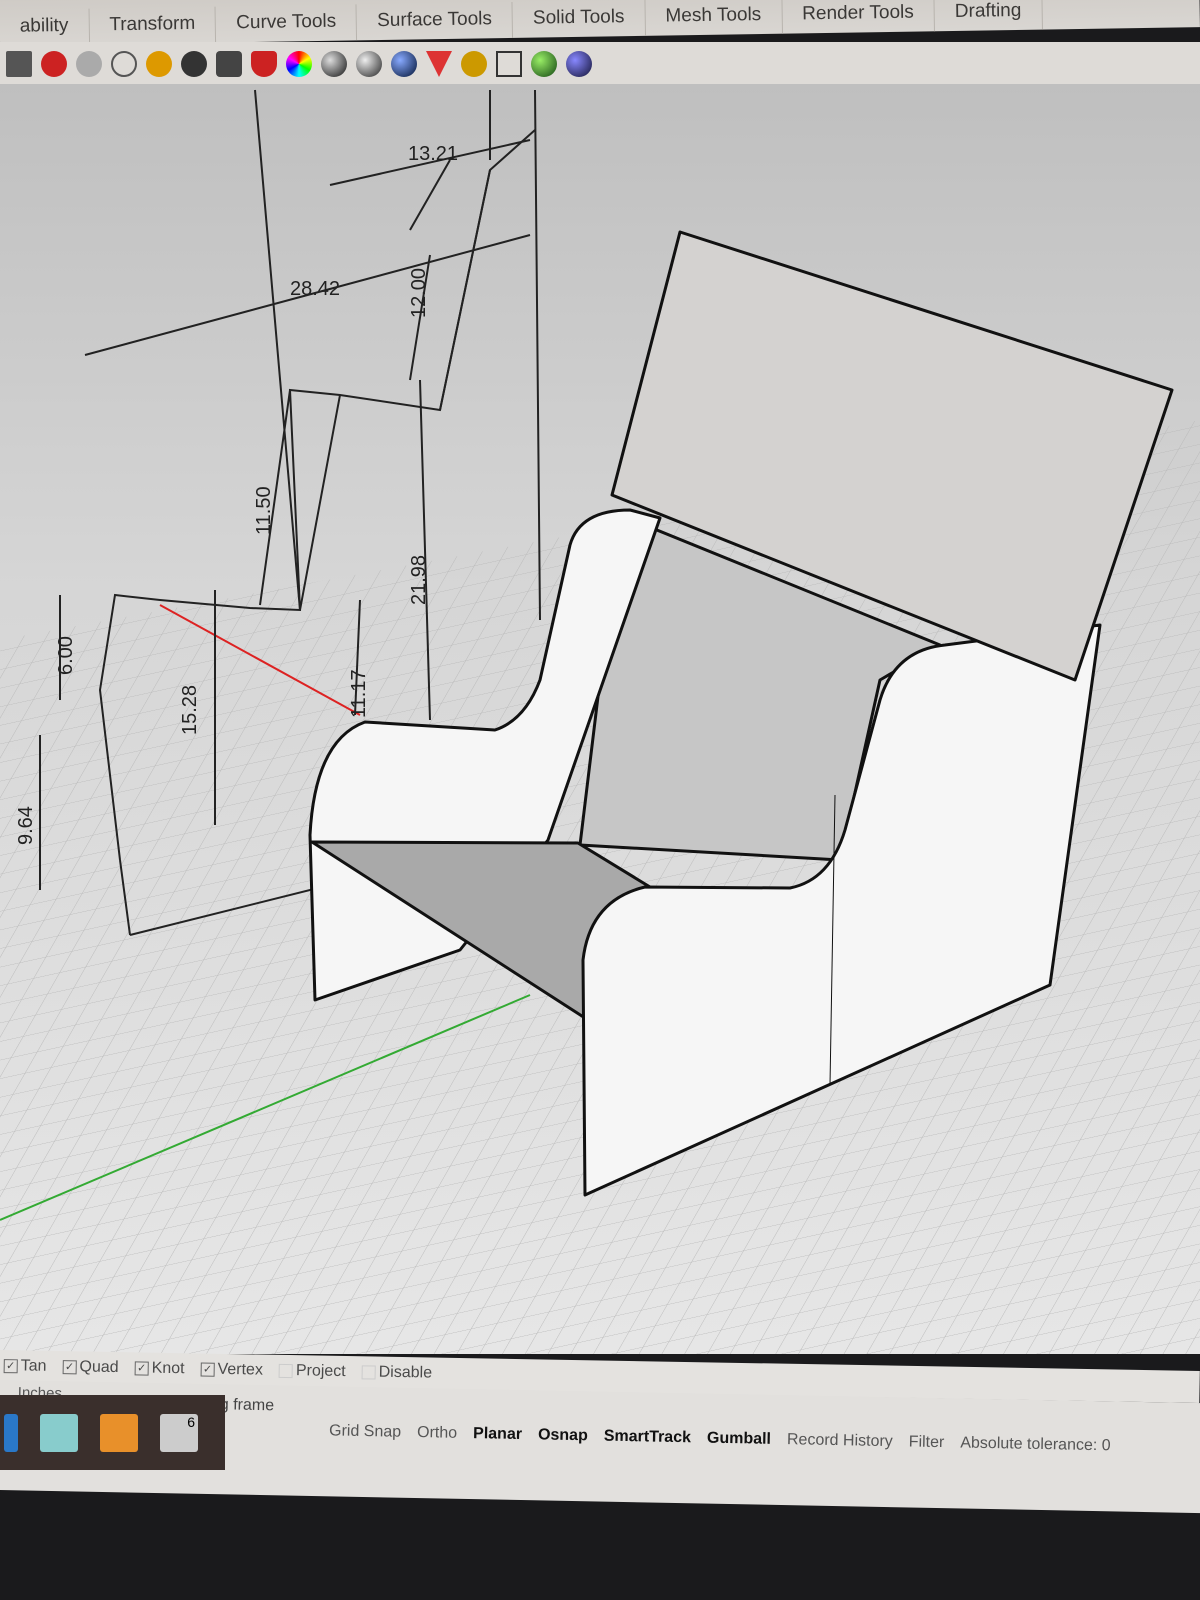  I want to click on tab-render-tools: Render Tools, so click(858, 17).